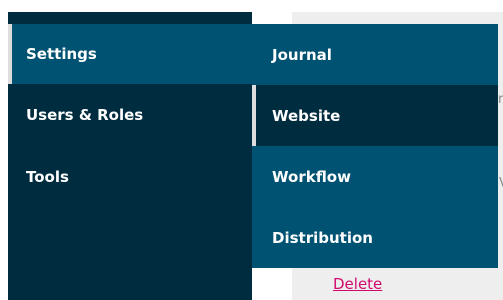 The height and width of the screenshot is (300, 503). I want to click on nav-item-label: Settings, so click(61, 54).